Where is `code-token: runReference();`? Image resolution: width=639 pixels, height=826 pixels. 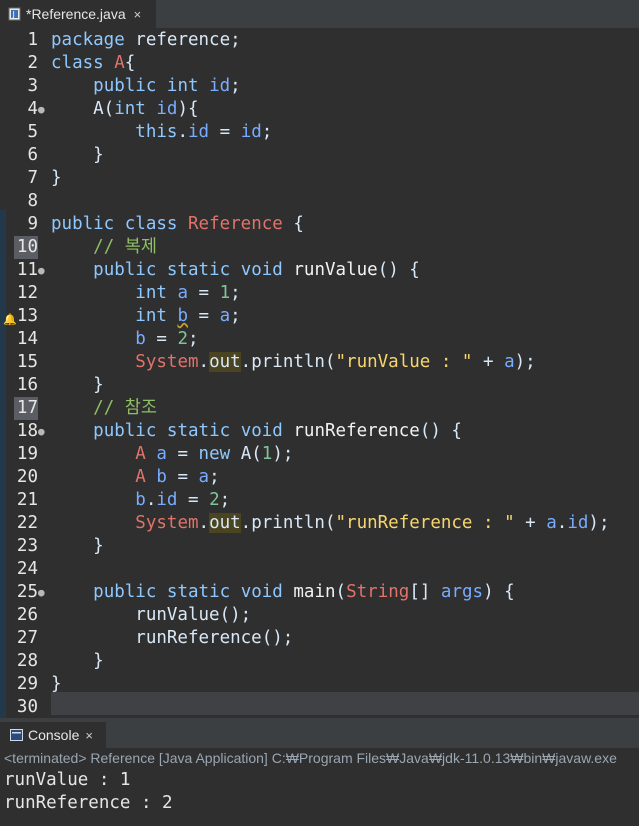
code-token: runReference(); is located at coordinates (172, 638).